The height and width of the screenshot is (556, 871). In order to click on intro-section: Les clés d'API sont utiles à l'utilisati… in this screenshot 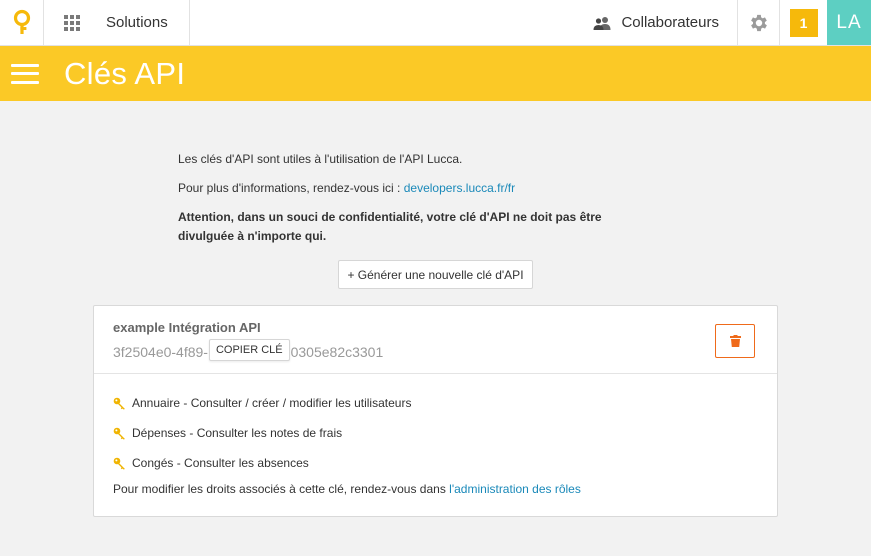, I will do `click(418, 203)`.